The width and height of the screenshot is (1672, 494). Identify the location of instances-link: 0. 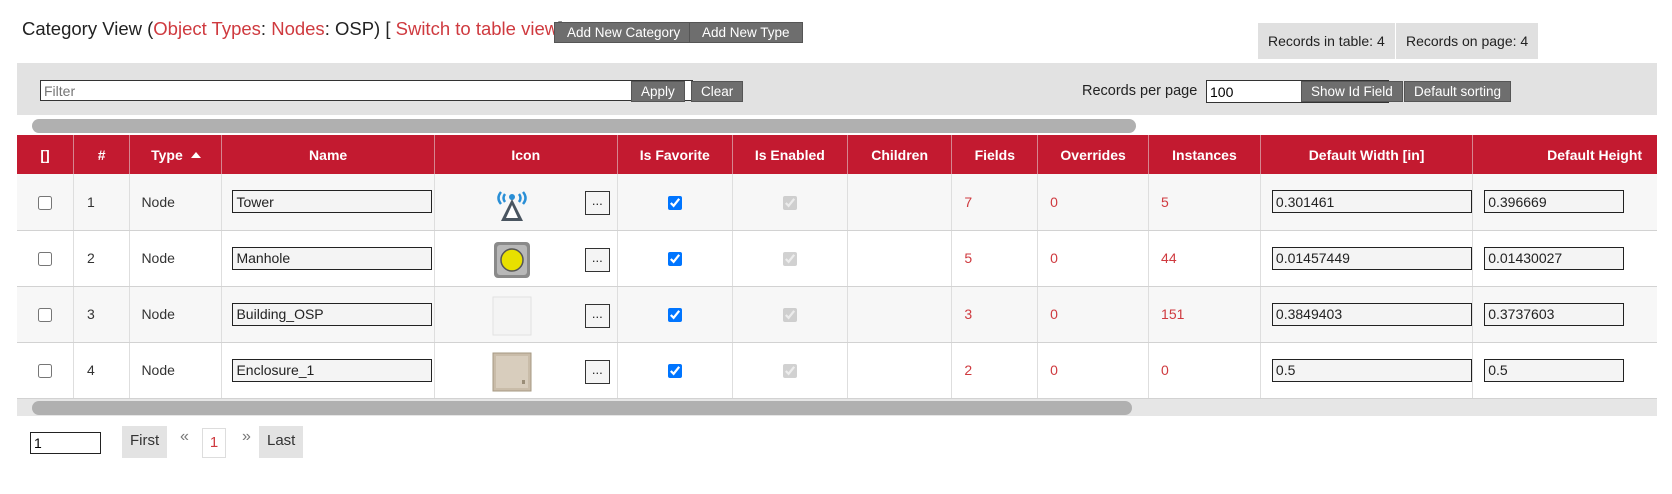
(1204, 370).